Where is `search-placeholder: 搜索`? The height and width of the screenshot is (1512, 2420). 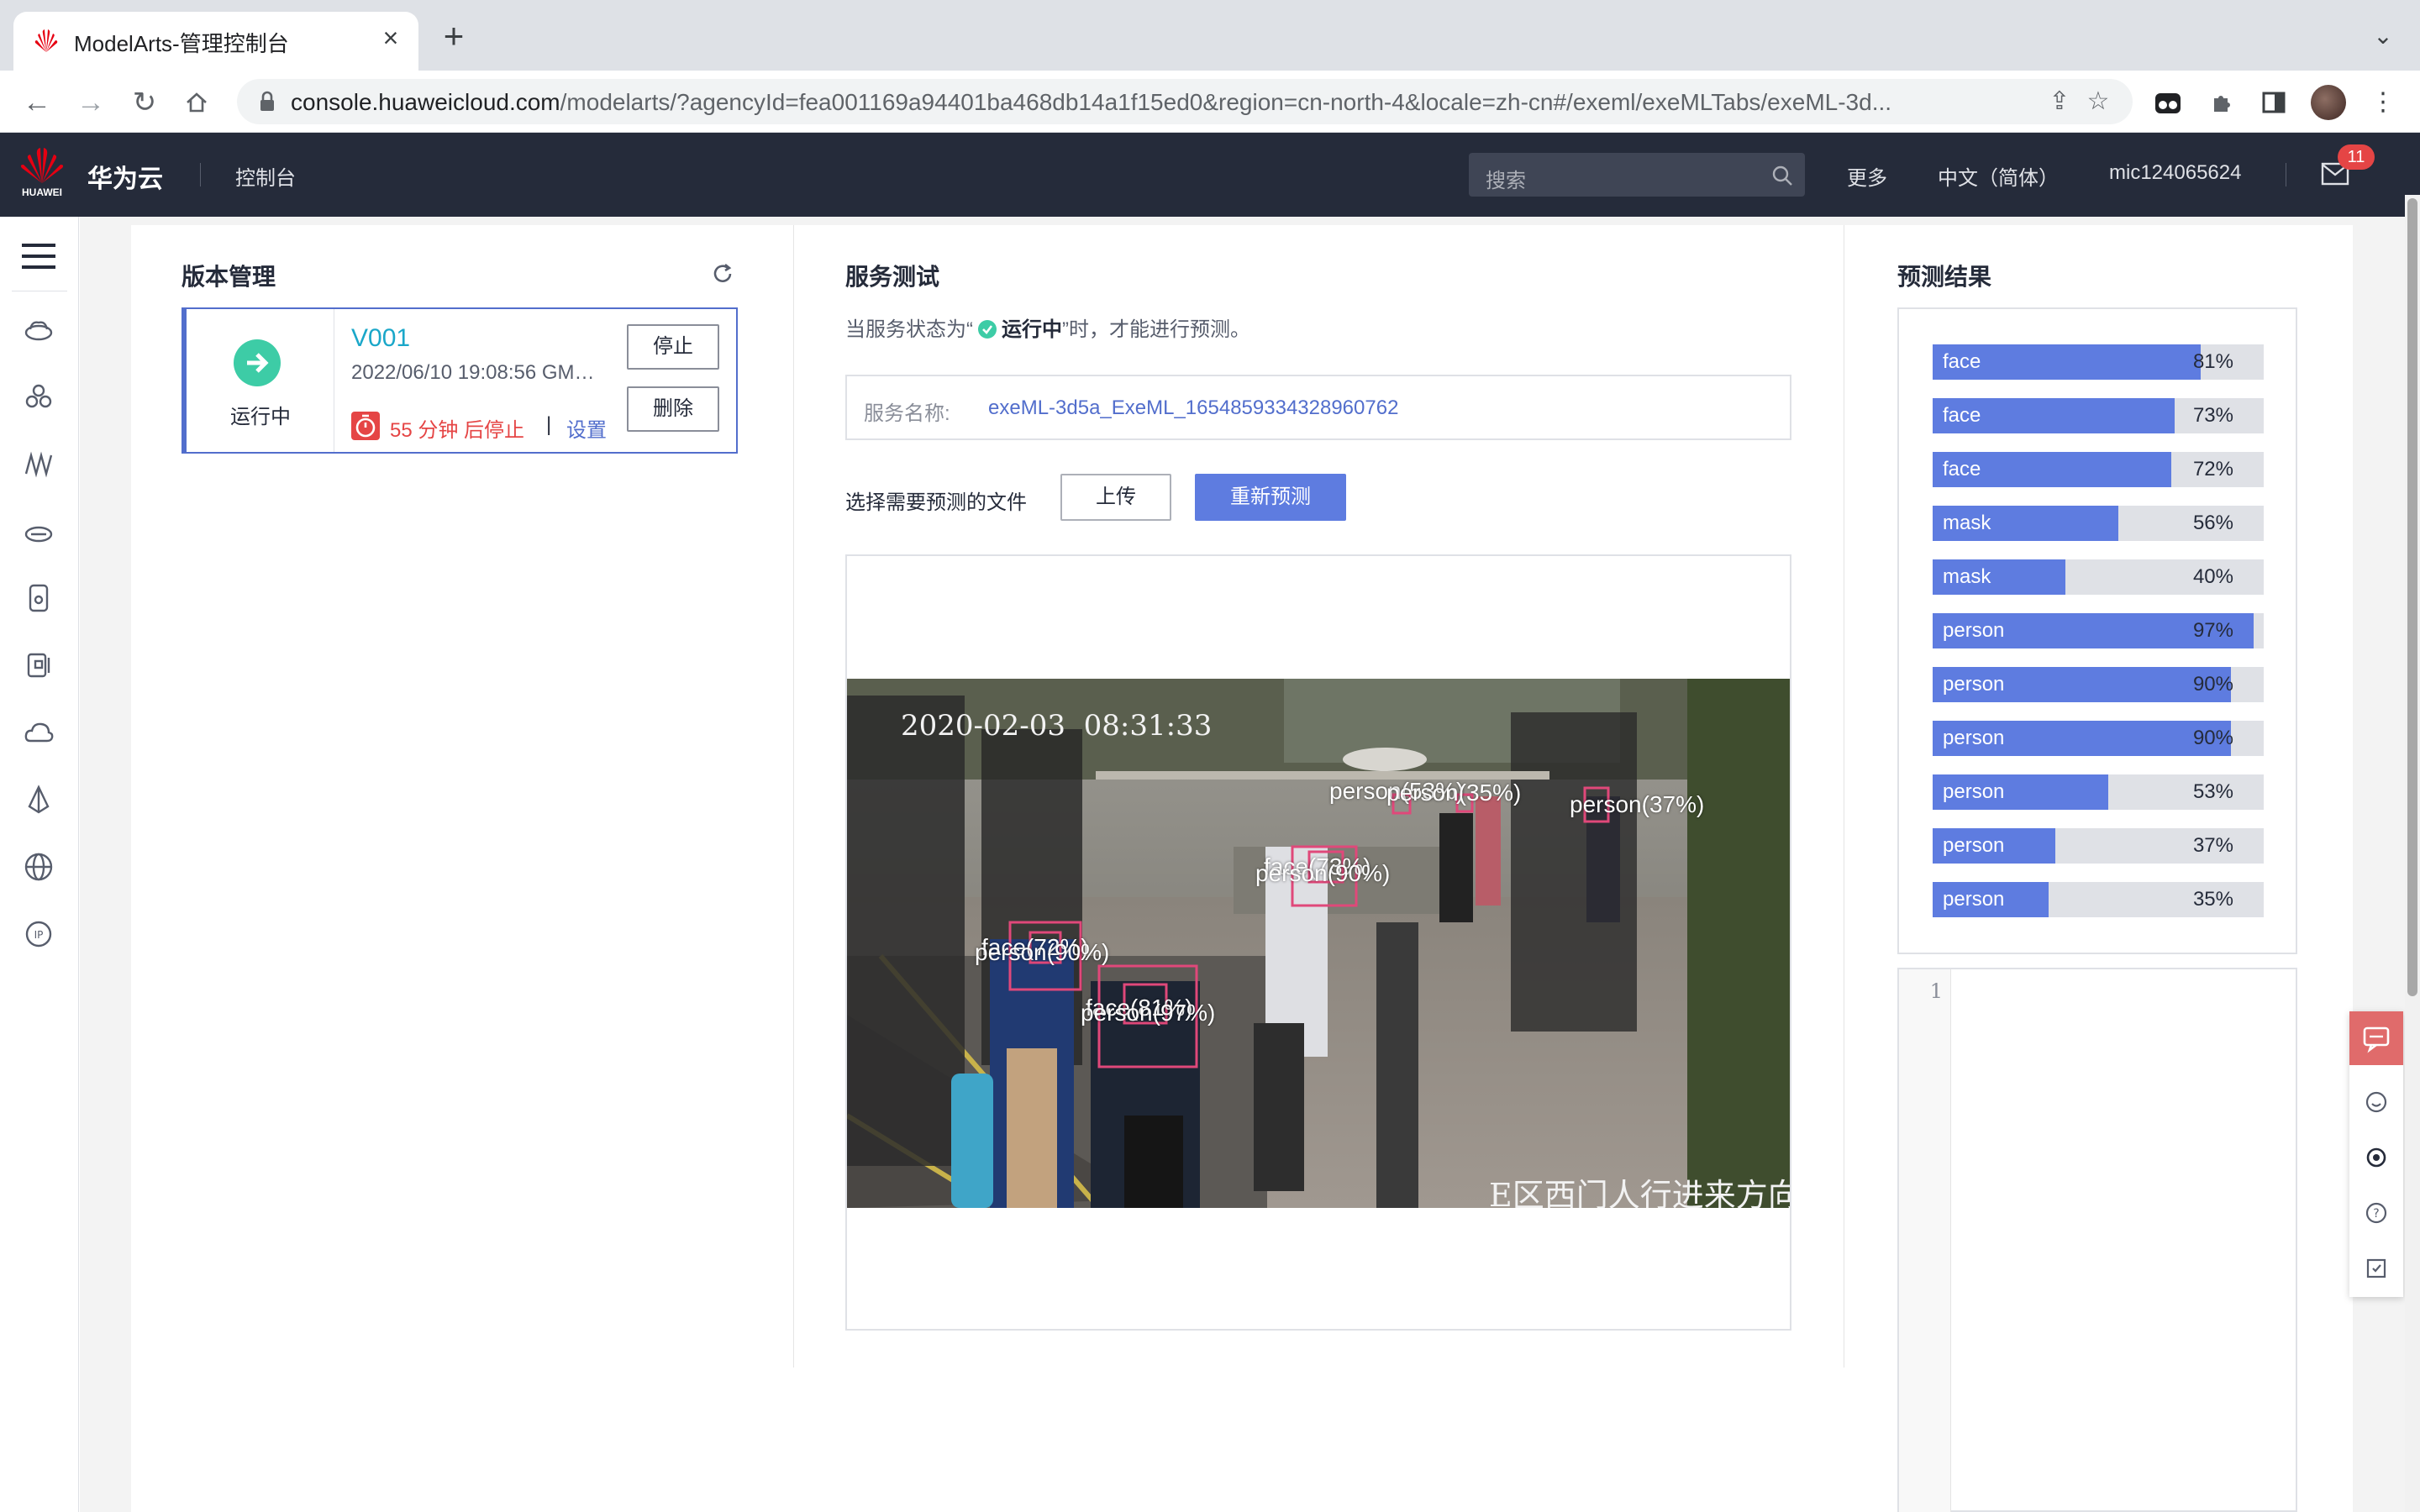
search-placeholder: 搜索 is located at coordinates (1506, 181).